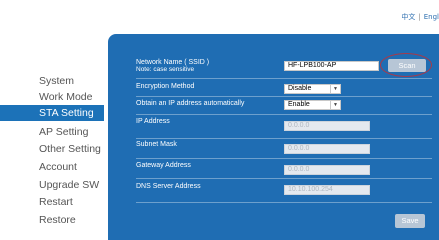 The height and width of the screenshot is (240, 439). Describe the element at coordinates (165, 86) in the screenshot. I see `encryption-label: Encryption Method` at that location.